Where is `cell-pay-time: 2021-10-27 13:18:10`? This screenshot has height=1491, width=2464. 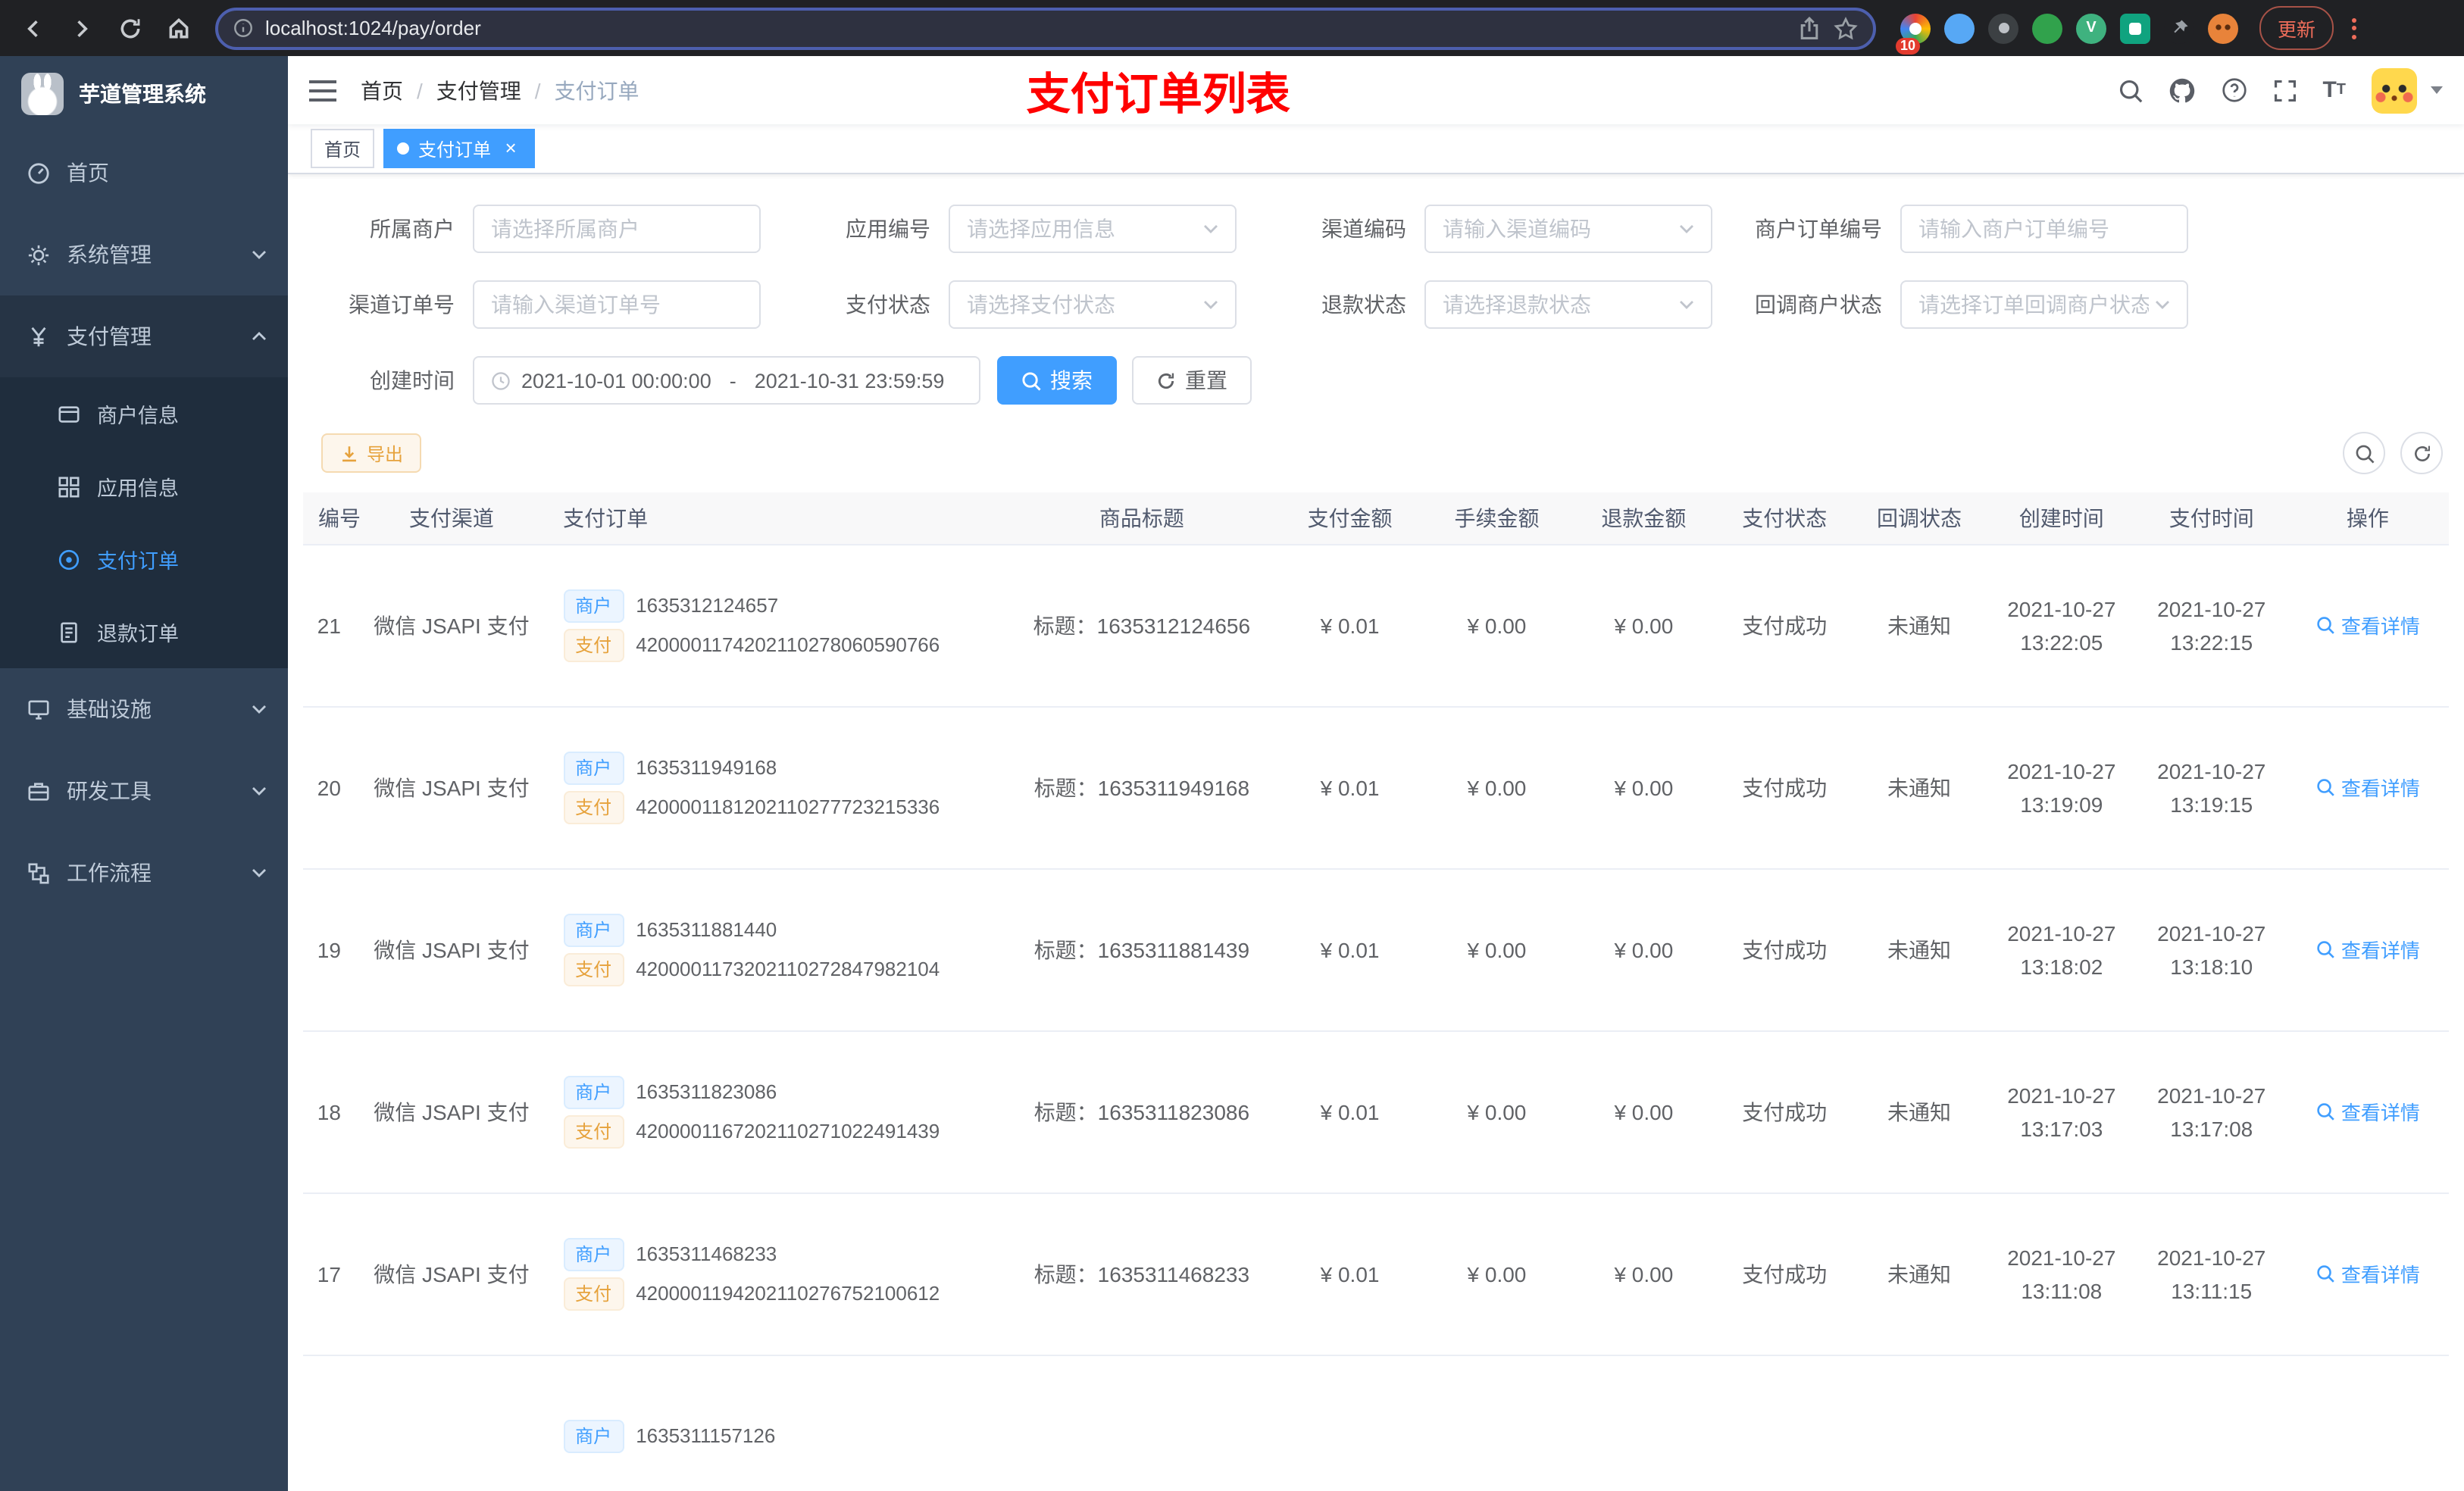
cell-pay-time: 2021-10-27 13:18:10 is located at coordinates (2211, 949).